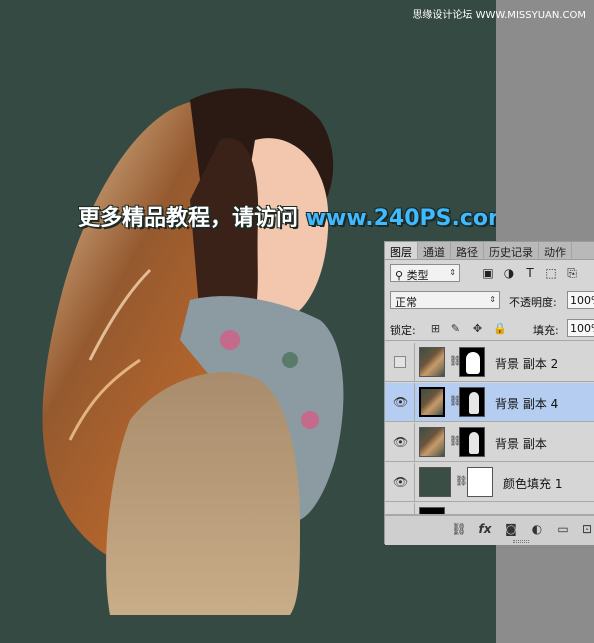 The height and width of the screenshot is (643, 594). I want to click on fill-input: 100%, so click(580, 328).